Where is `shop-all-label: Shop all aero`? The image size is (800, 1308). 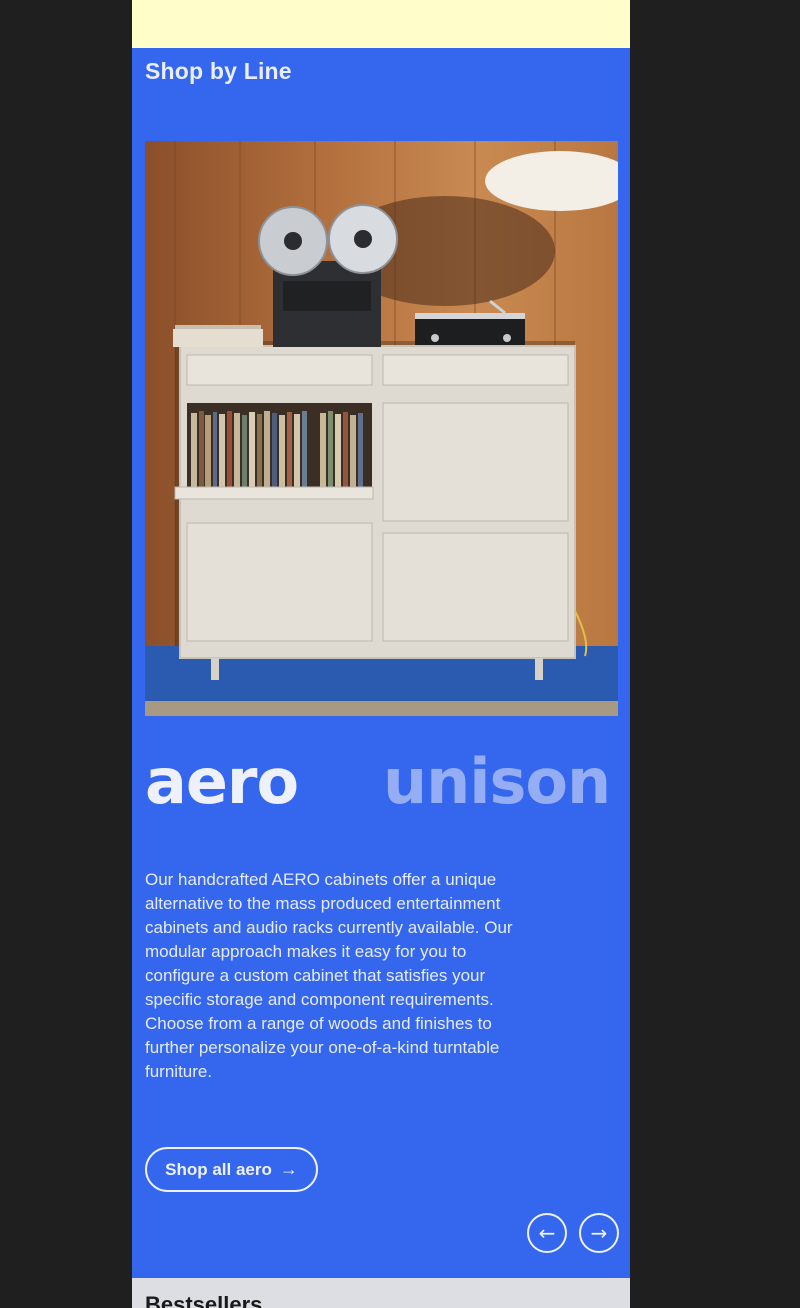 shop-all-label: Shop all aero is located at coordinates (218, 1169).